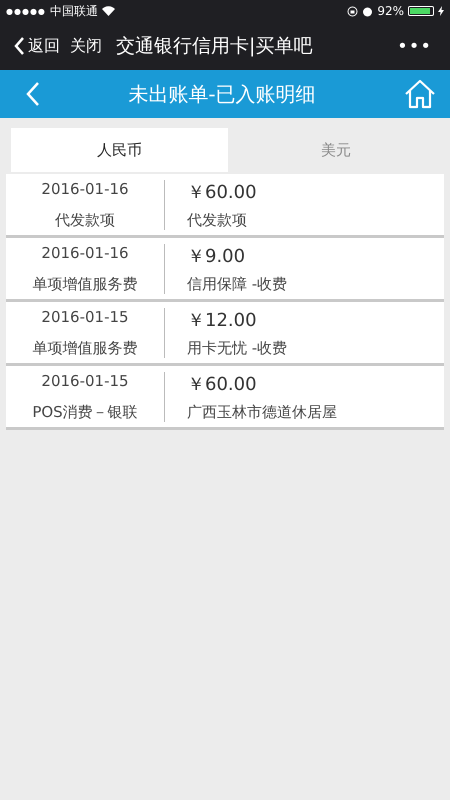 This screenshot has width=450, height=800. Describe the element at coordinates (441, 11) in the screenshot. I see `charging-icon` at that location.